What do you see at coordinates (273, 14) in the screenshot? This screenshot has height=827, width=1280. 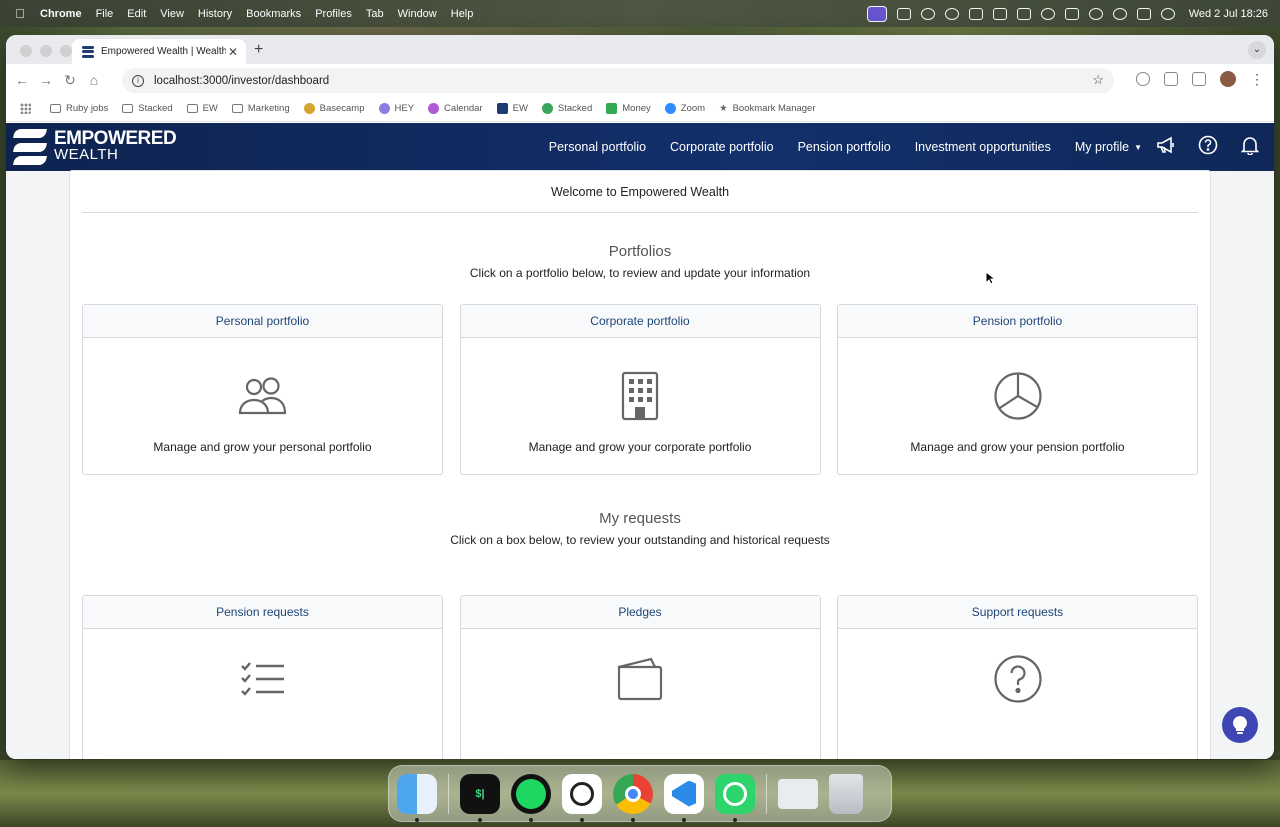 I see `menu-bookmarks: Bookmarks` at bounding box center [273, 14].